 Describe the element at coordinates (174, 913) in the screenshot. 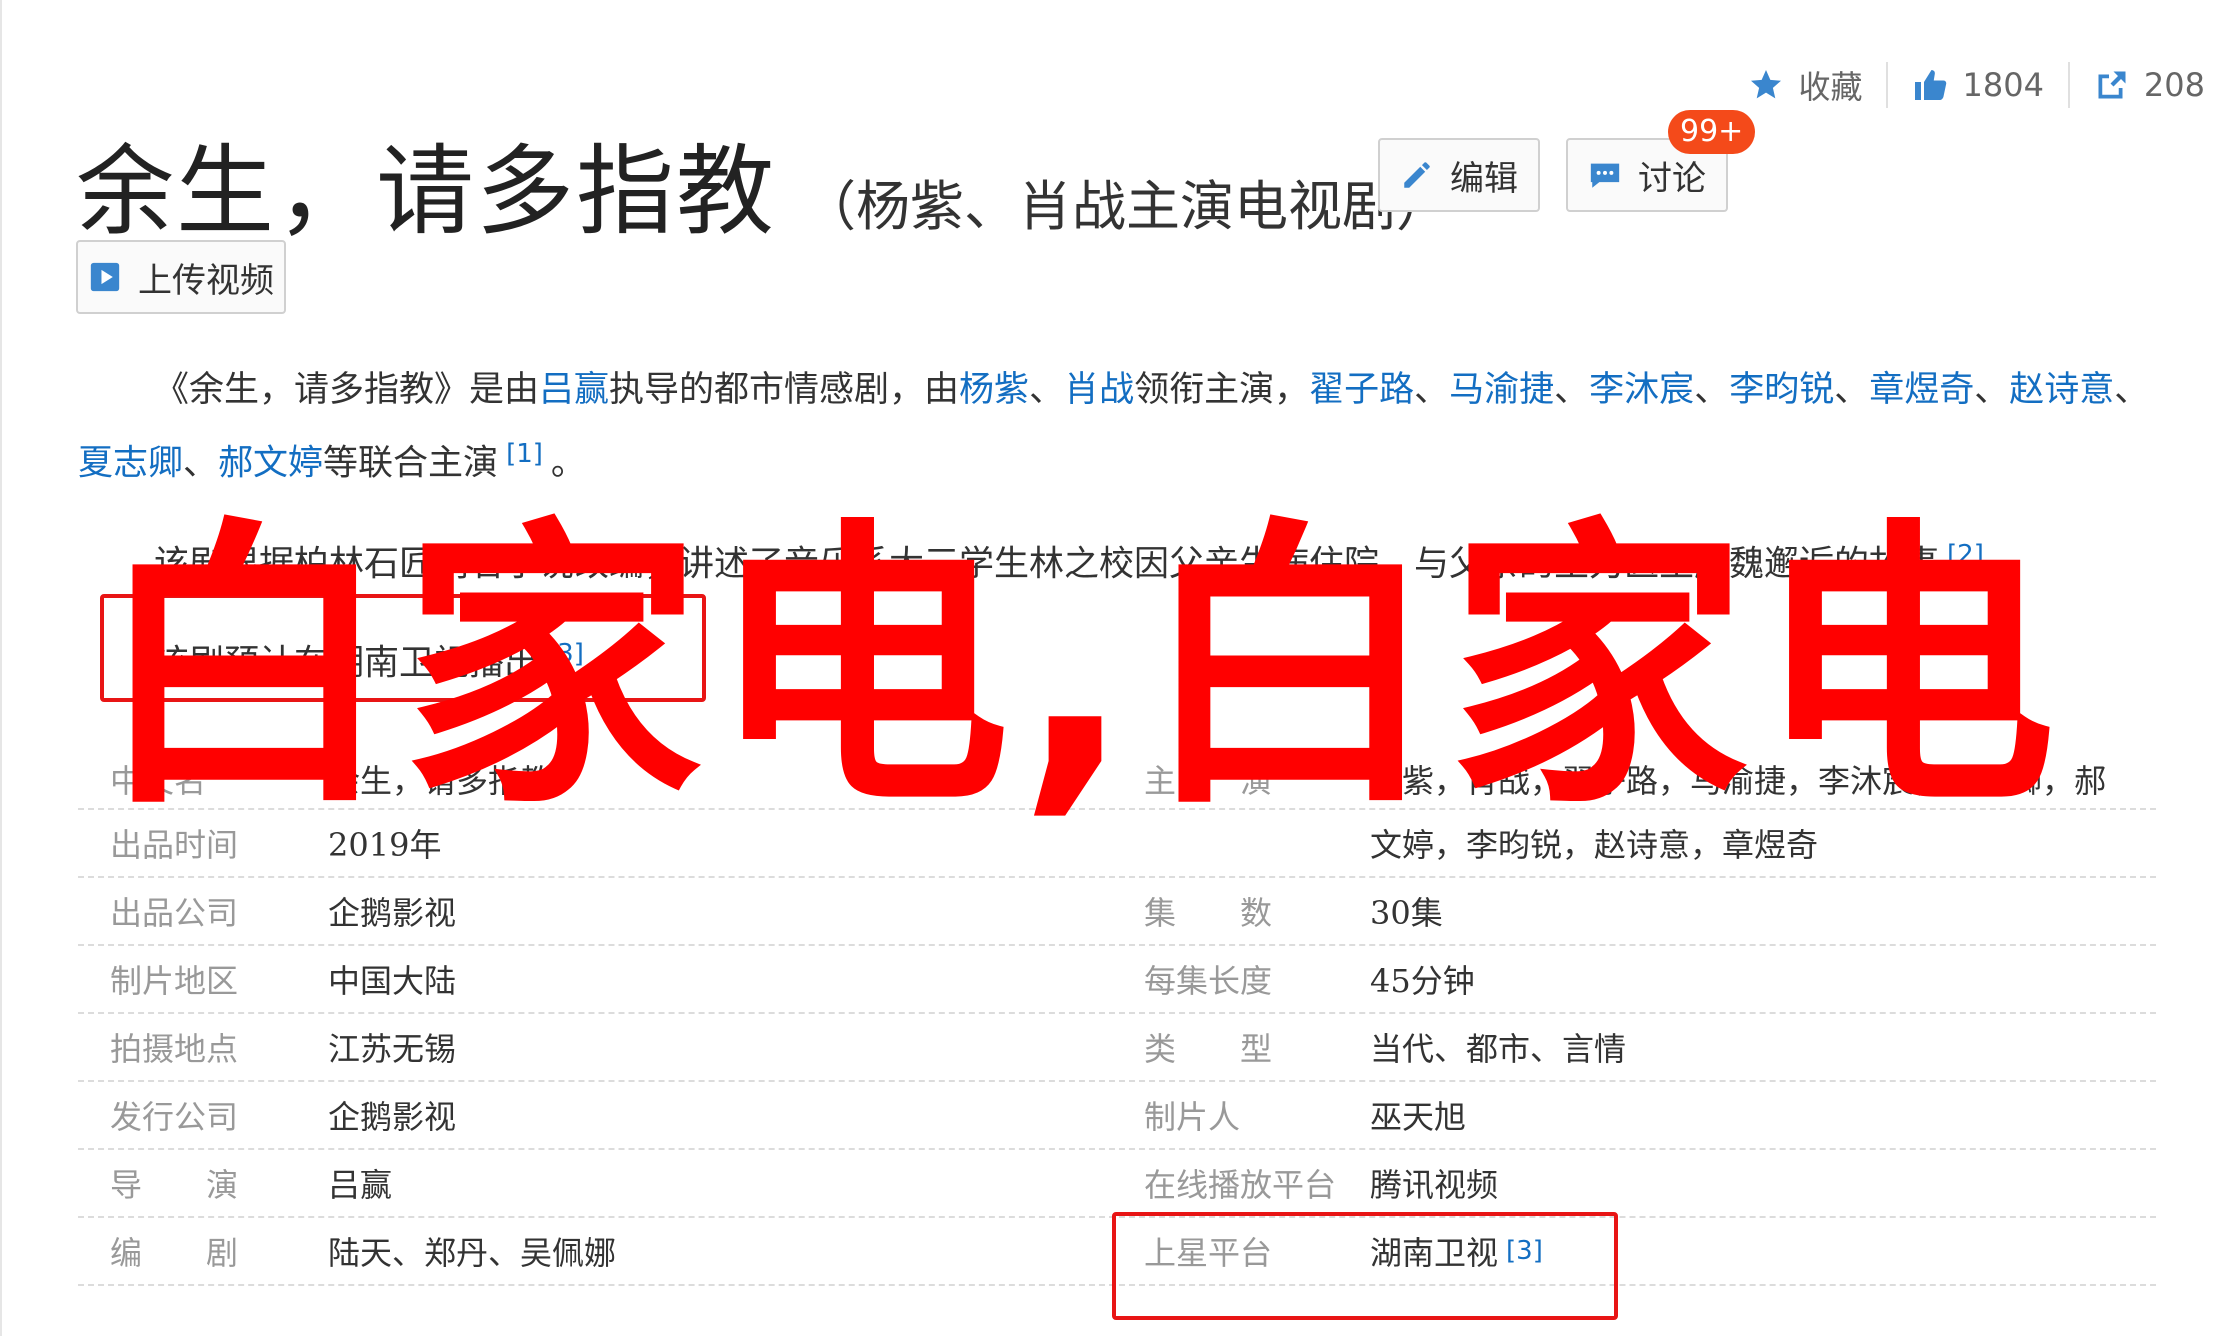

I see `info-label: 出品公司` at that location.